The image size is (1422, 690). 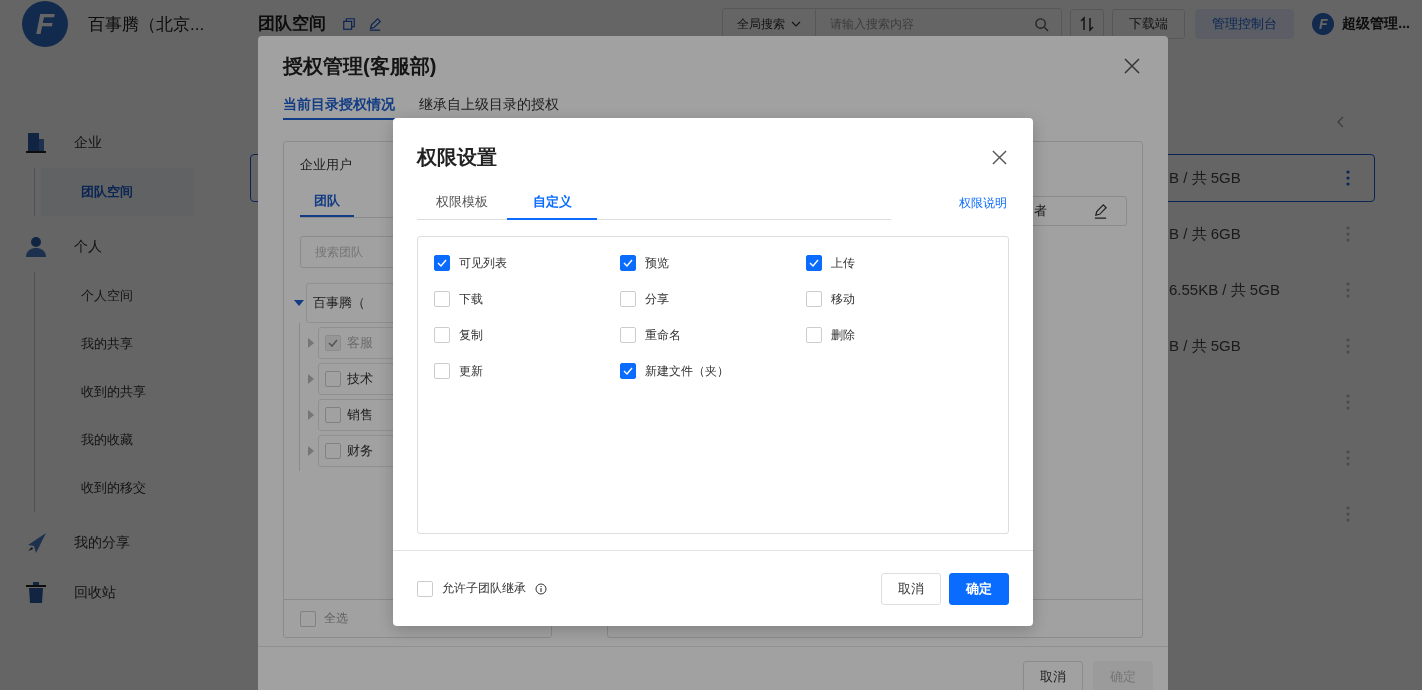 I want to click on logo: F, so click(x=45, y=24).